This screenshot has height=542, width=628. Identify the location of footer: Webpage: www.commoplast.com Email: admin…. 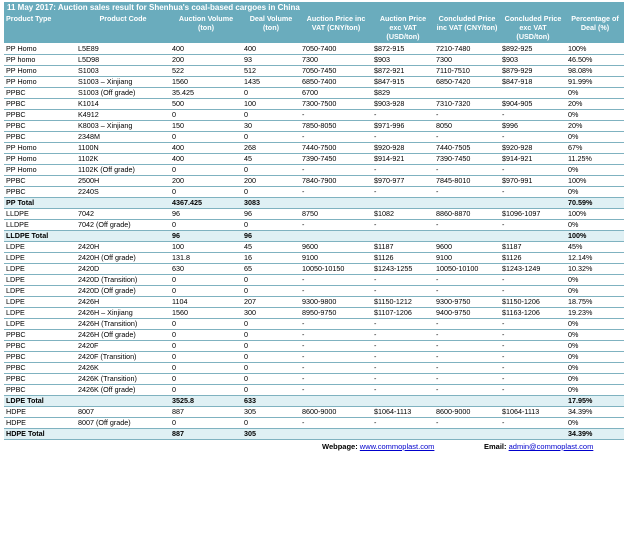
(314, 447).